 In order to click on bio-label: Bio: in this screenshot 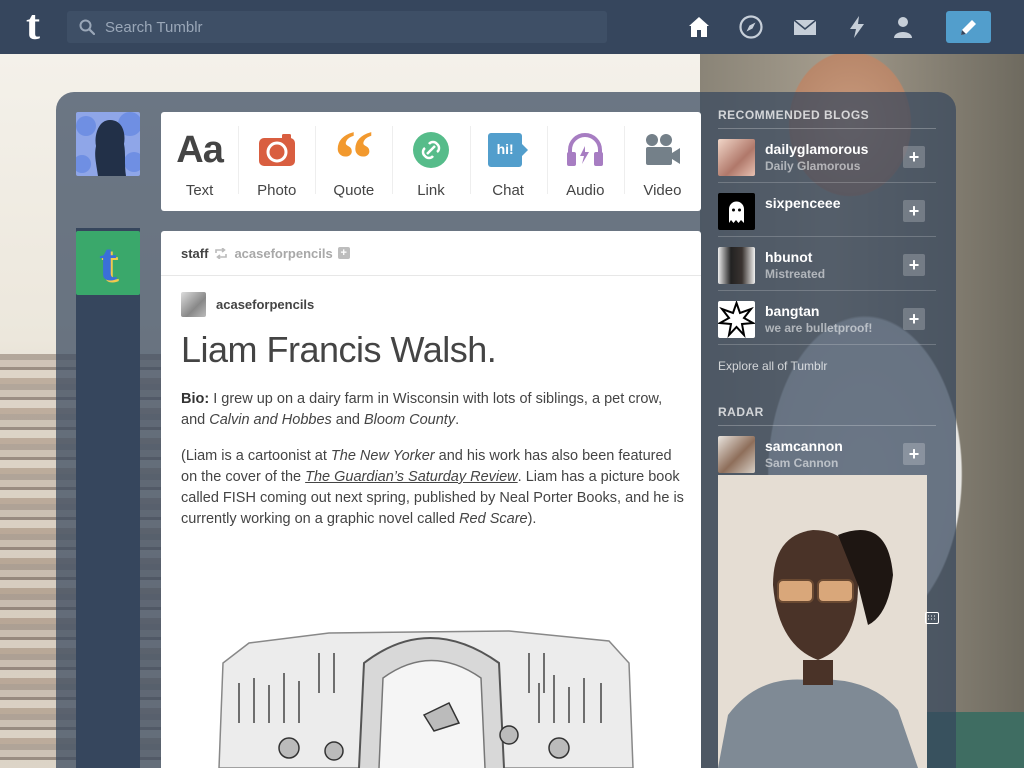, I will do `click(195, 399)`.